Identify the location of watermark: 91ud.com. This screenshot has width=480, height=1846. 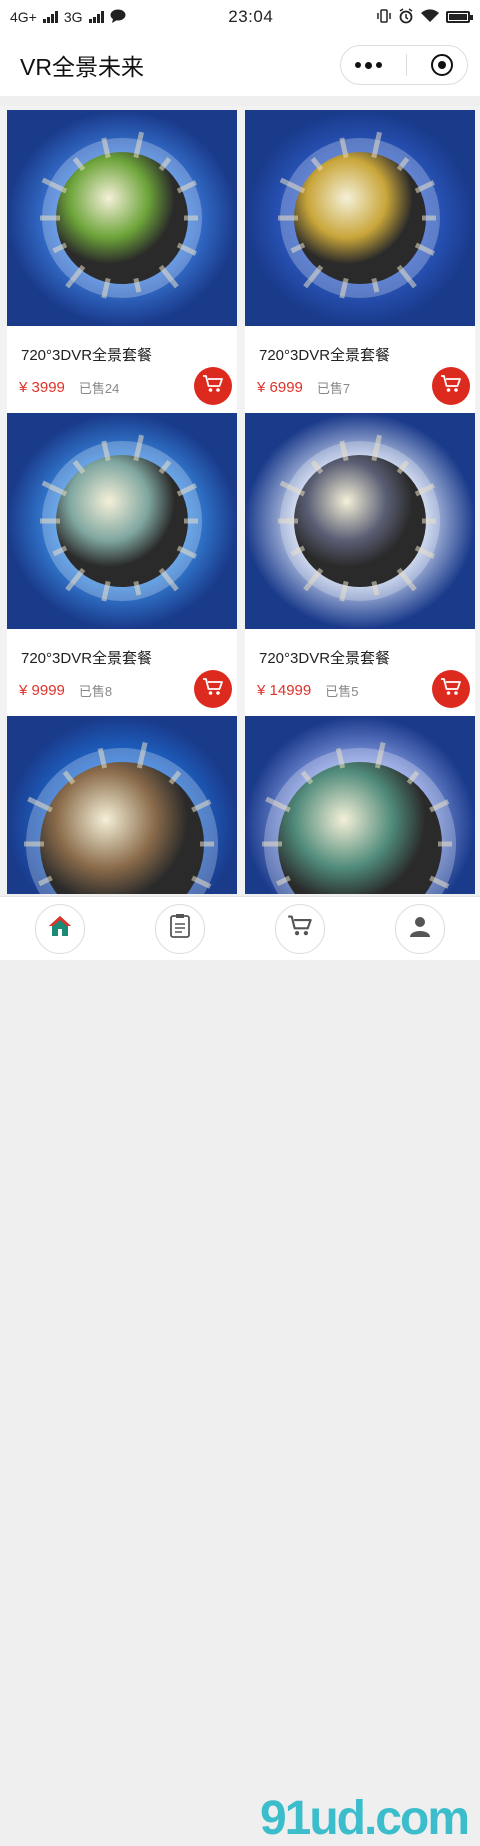
(364, 1818).